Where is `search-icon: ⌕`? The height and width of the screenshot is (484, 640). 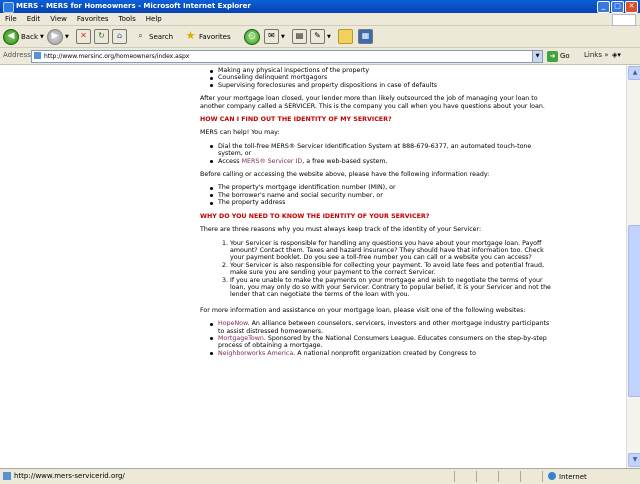 search-icon: ⌕ is located at coordinates (140, 35).